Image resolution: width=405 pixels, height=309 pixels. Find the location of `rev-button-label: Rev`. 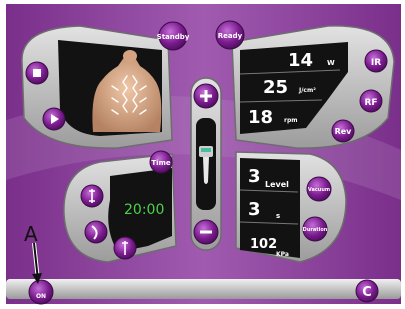

rev-button-label: Rev is located at coordinates (344, 131).